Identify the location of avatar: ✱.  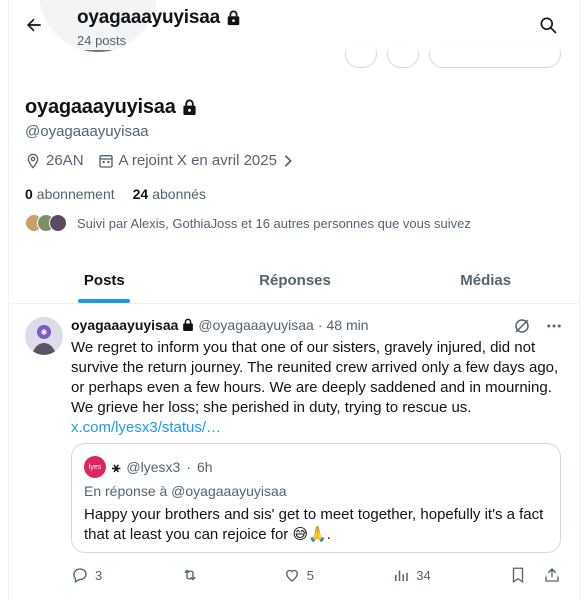
(44, 336).